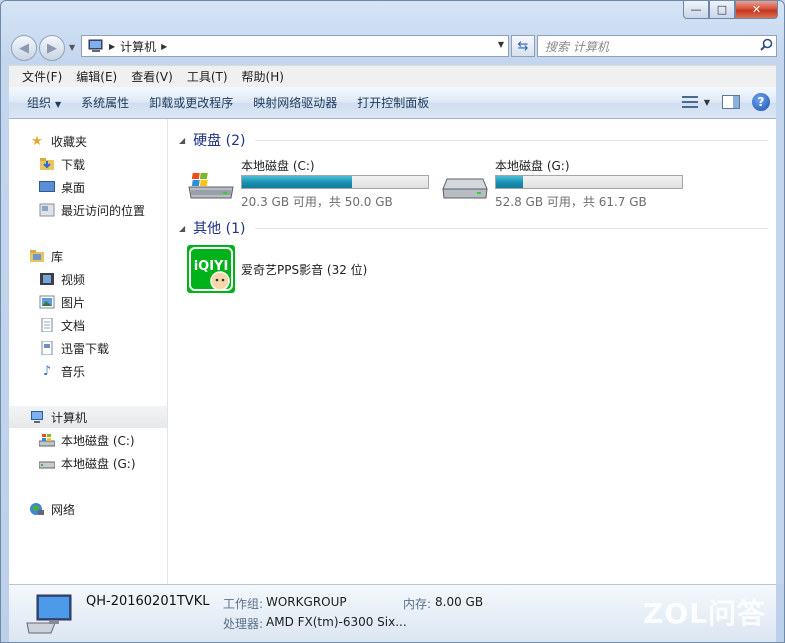 The image size is (785, 643). I want to click on group-header-hard-disks: ◢ 硬盘 (2), so click(473, 140).